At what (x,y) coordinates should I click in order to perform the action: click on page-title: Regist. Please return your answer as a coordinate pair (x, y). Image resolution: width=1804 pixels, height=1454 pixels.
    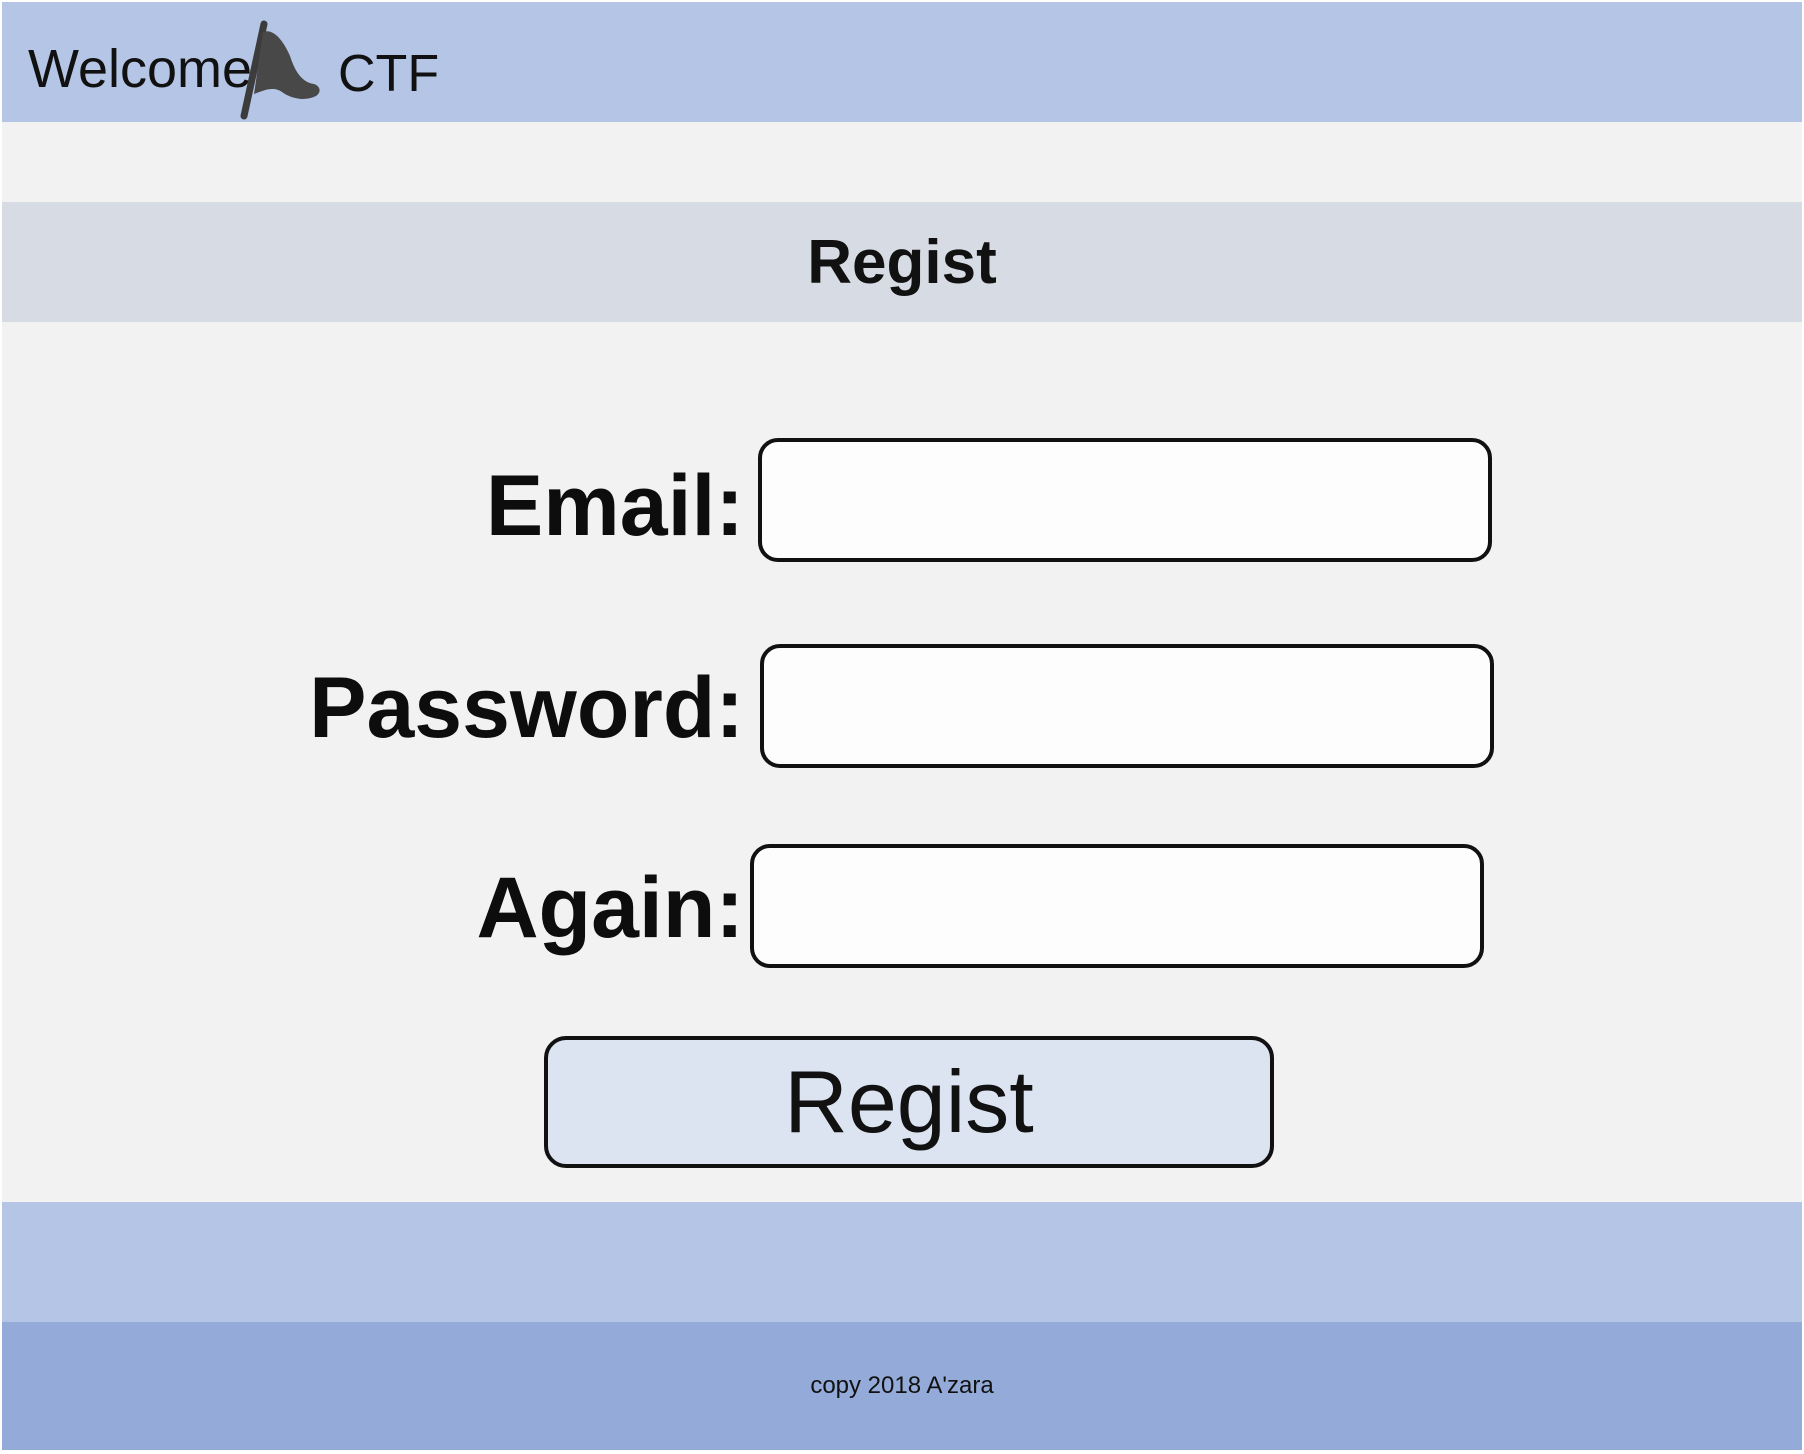
    Looking at the image, I should click on (902, 262).